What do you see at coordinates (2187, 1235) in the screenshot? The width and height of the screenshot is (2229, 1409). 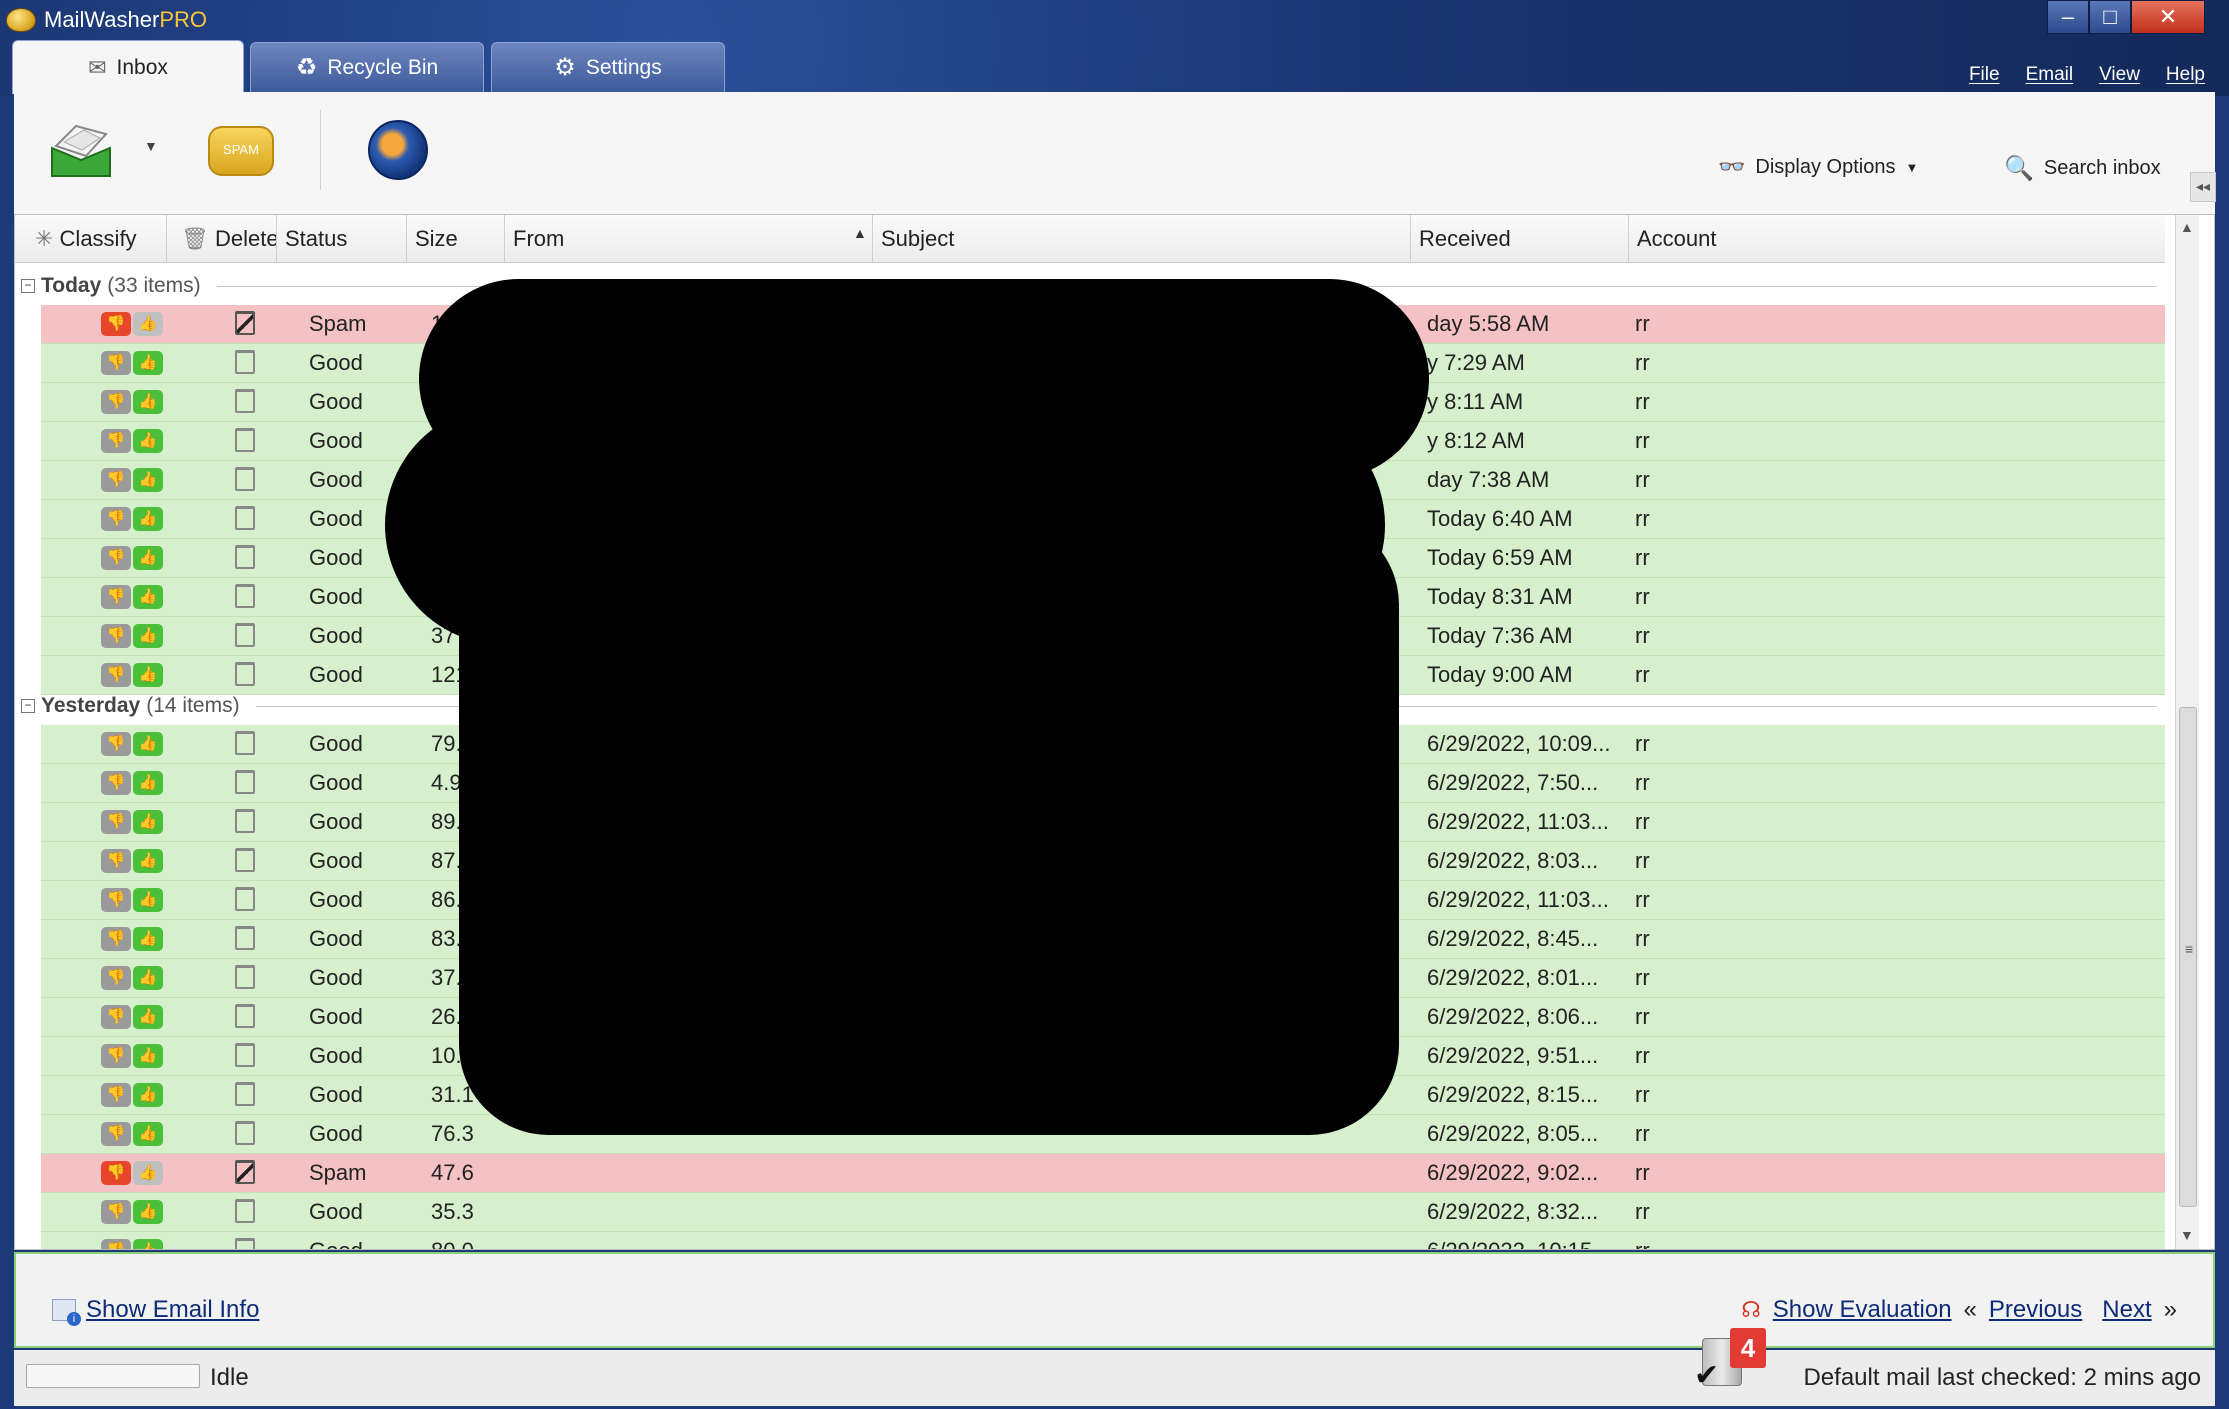 I see `scroll-down-icon: ▼` at bounding box center [2187, 1235].